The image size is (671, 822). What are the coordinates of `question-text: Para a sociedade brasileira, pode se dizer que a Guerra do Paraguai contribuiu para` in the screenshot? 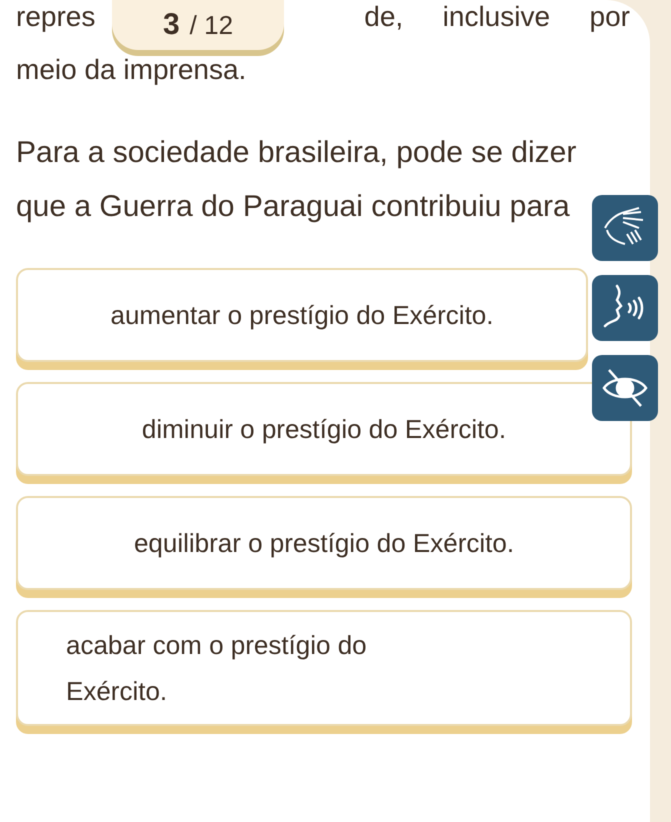 It's located at (297, 180).